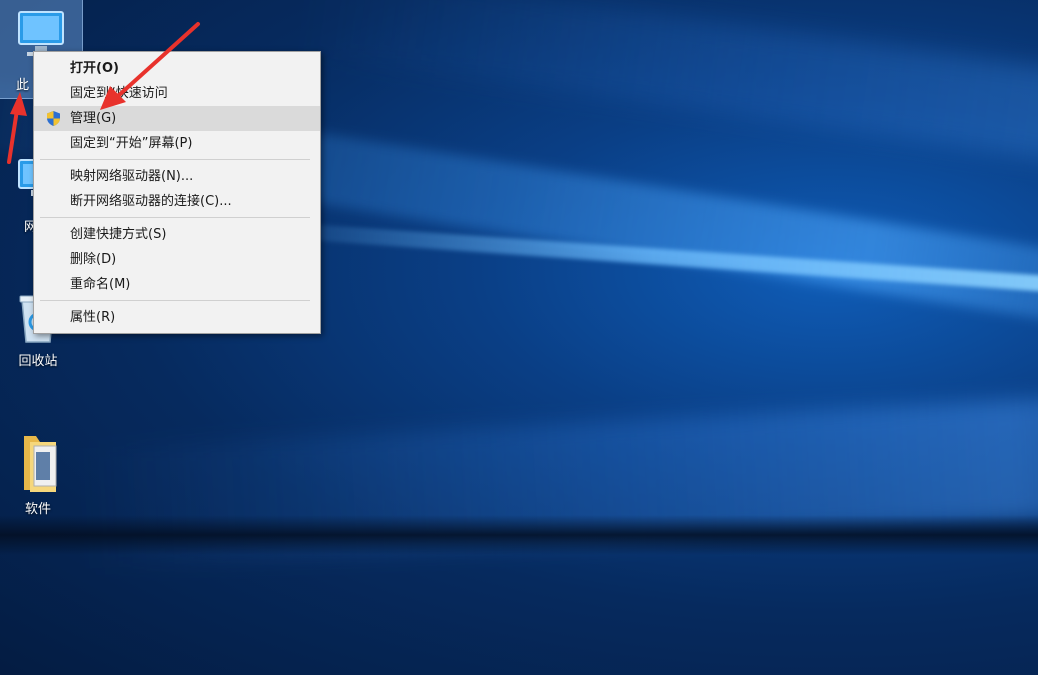  I want to click on menu-item-delete: 删除(D), so click(177, 259).